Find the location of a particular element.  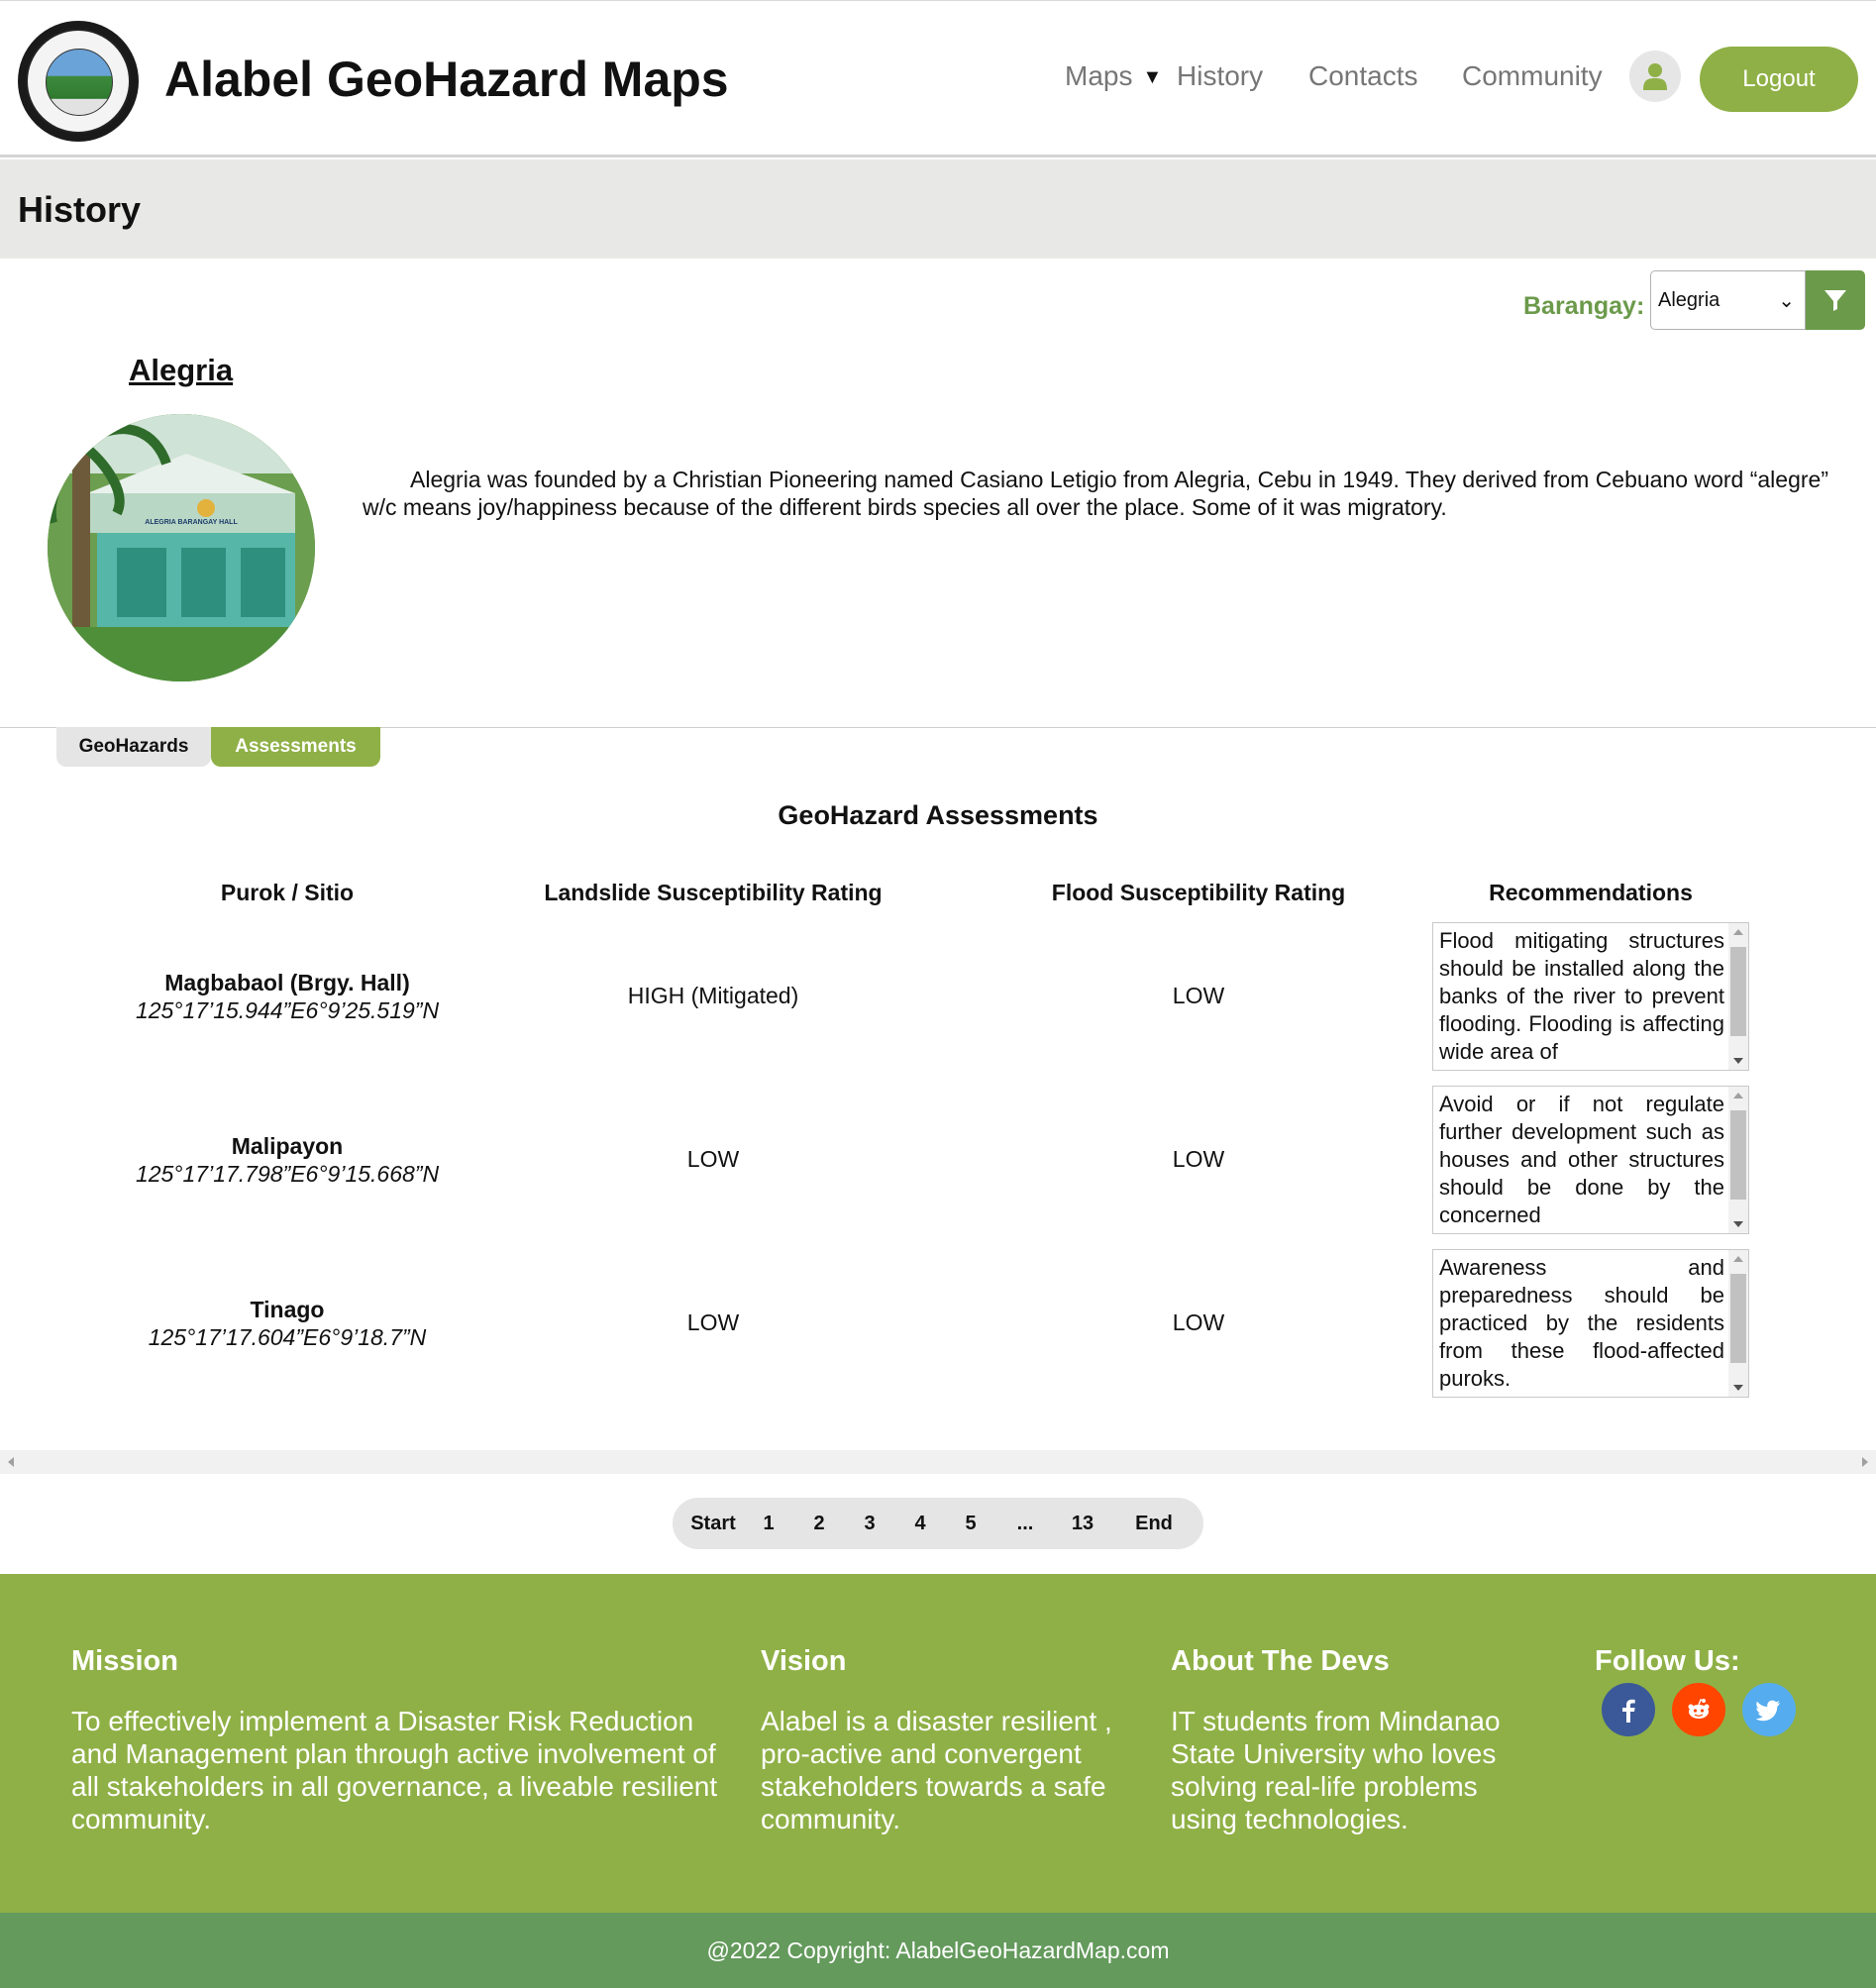

chevron-down-icon: ⌄ is located at coordinates (1786, 301).